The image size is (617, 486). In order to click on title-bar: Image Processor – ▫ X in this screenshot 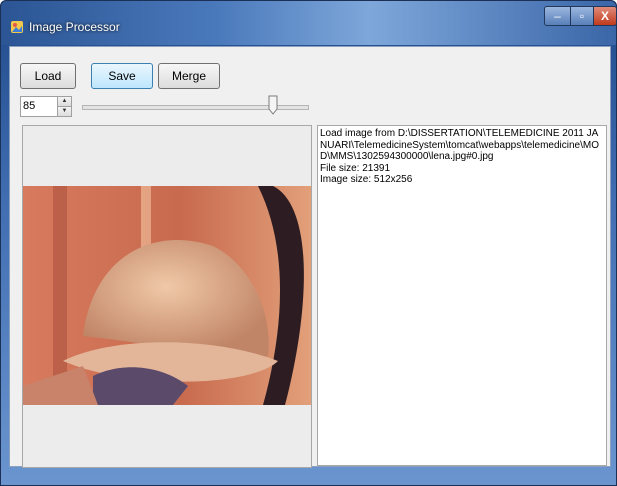, I will do `click(309, 23)`.